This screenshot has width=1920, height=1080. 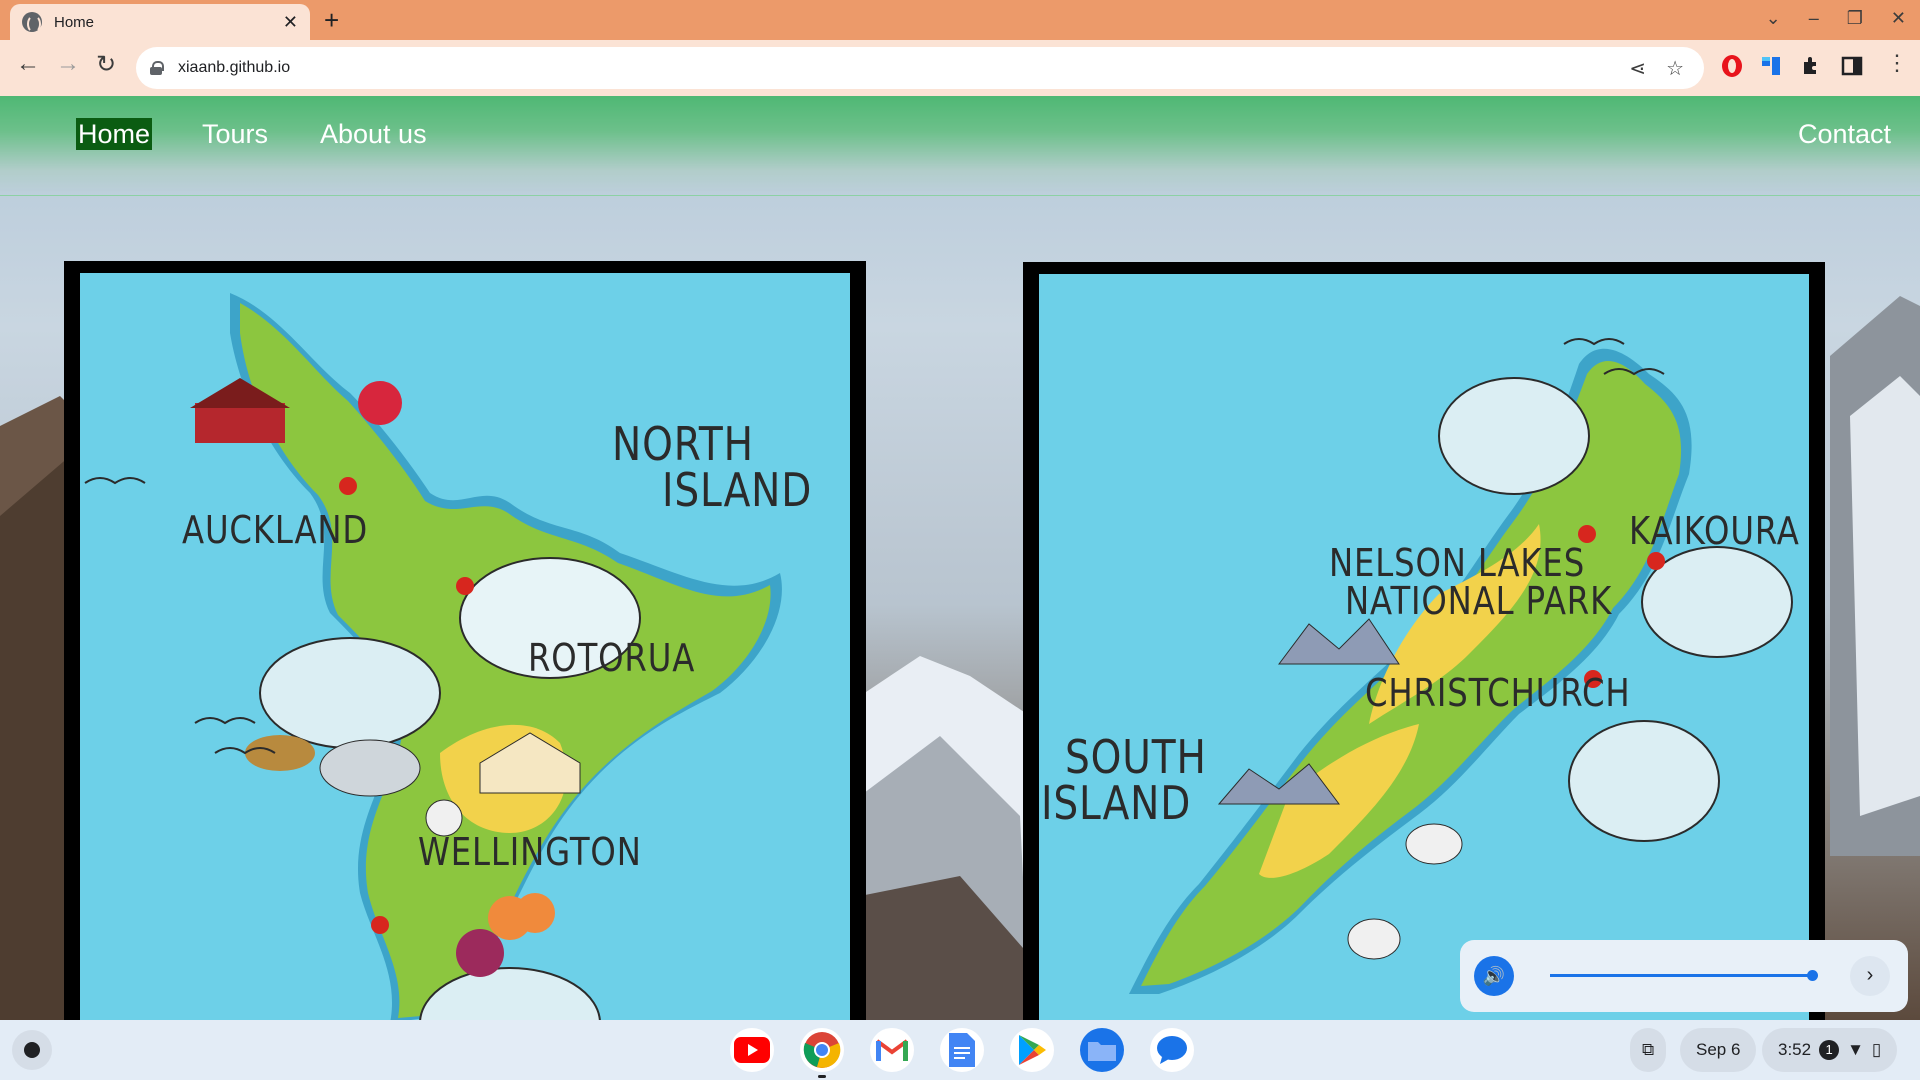 I want to click on lock-icon, so click(x=157, y=68).